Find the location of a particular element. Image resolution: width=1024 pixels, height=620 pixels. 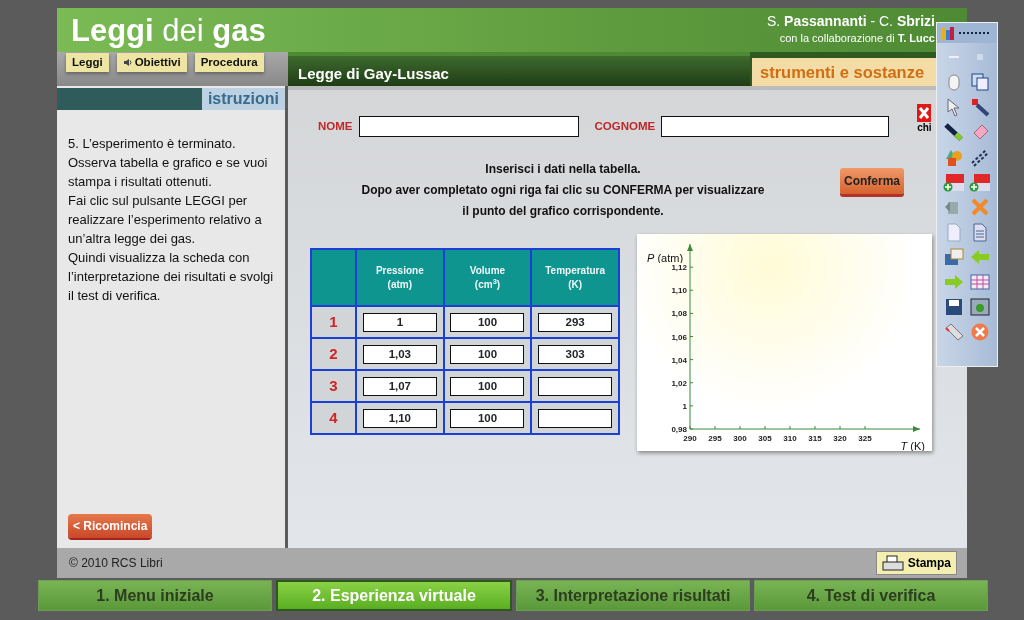

tick-label: 315 is located at coordinates (815, 438).